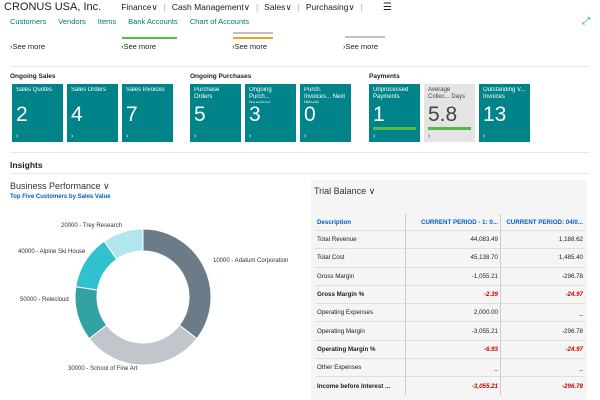 This screenshot has height=400, width=600. I want to click on nav-link-vendors: Vendors, so click(72, 21).